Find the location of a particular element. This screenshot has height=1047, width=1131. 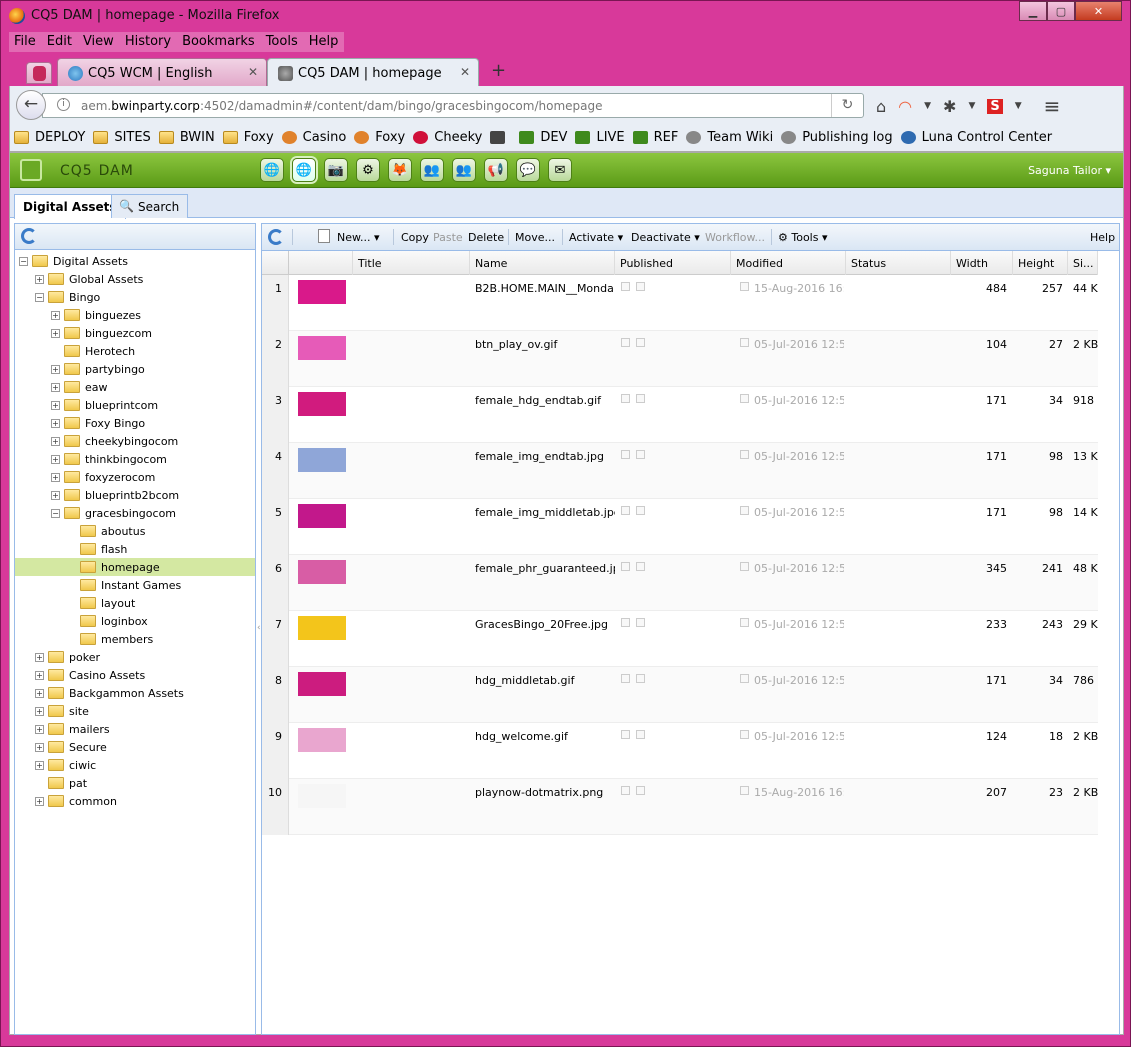

tree-node: + Casino Assets is located at coordinates (135, 675).